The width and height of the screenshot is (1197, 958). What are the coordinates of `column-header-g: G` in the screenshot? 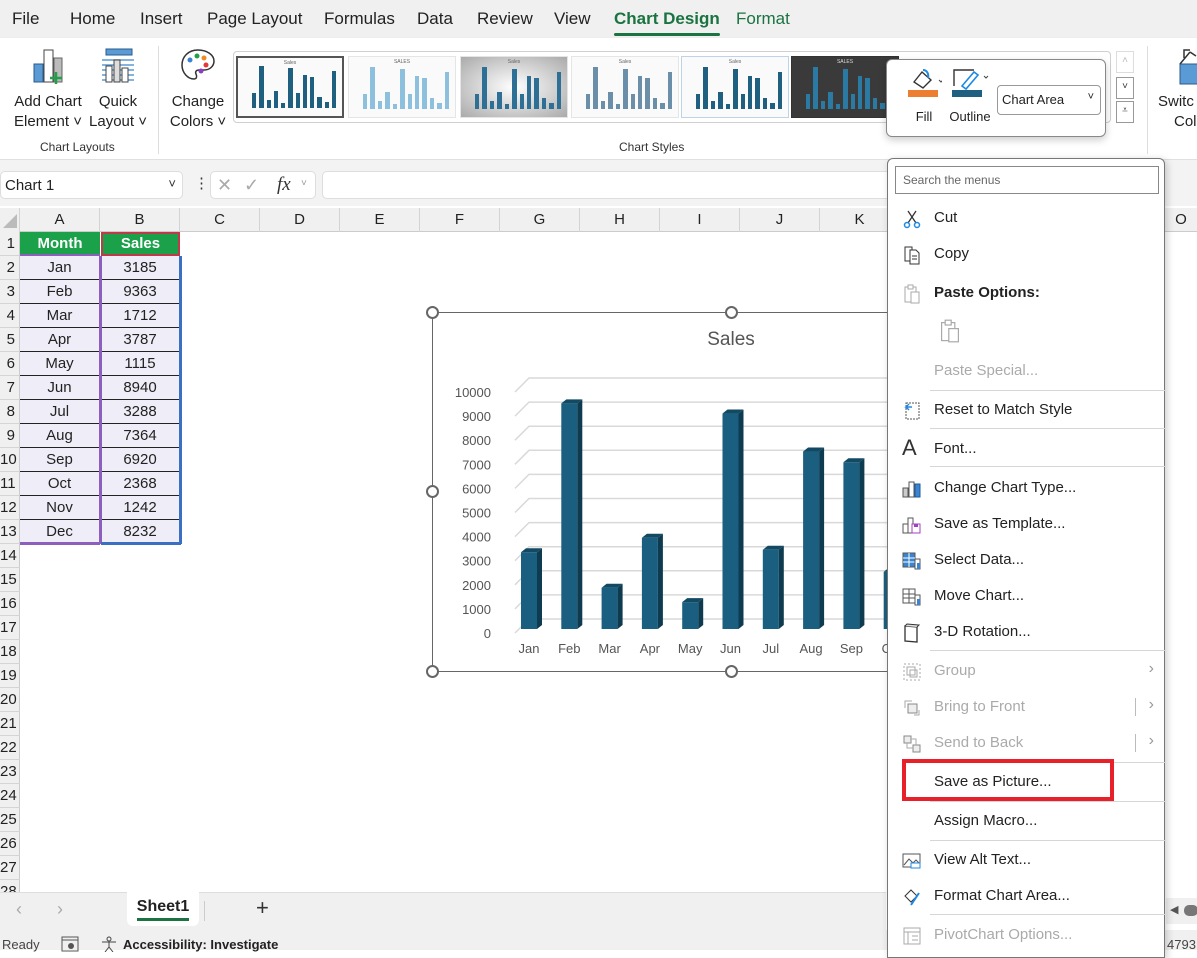 It's located at (540, 220).